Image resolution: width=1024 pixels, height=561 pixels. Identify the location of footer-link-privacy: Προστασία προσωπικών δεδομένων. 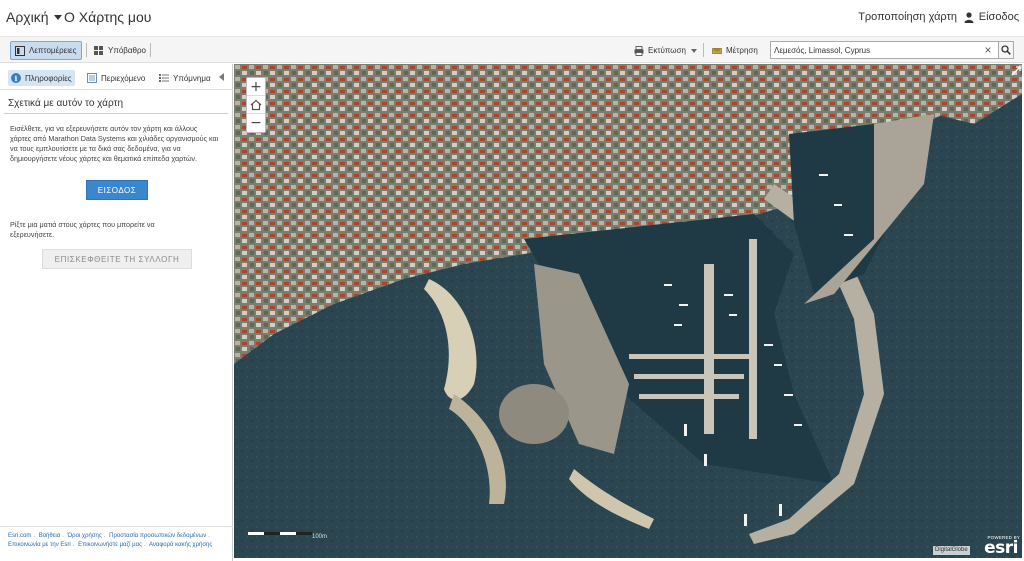
(157, 536).